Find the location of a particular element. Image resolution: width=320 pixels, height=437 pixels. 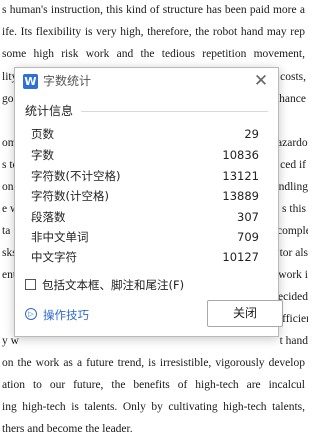

doc-fragment: t hand is located at coordinates (293, 341).